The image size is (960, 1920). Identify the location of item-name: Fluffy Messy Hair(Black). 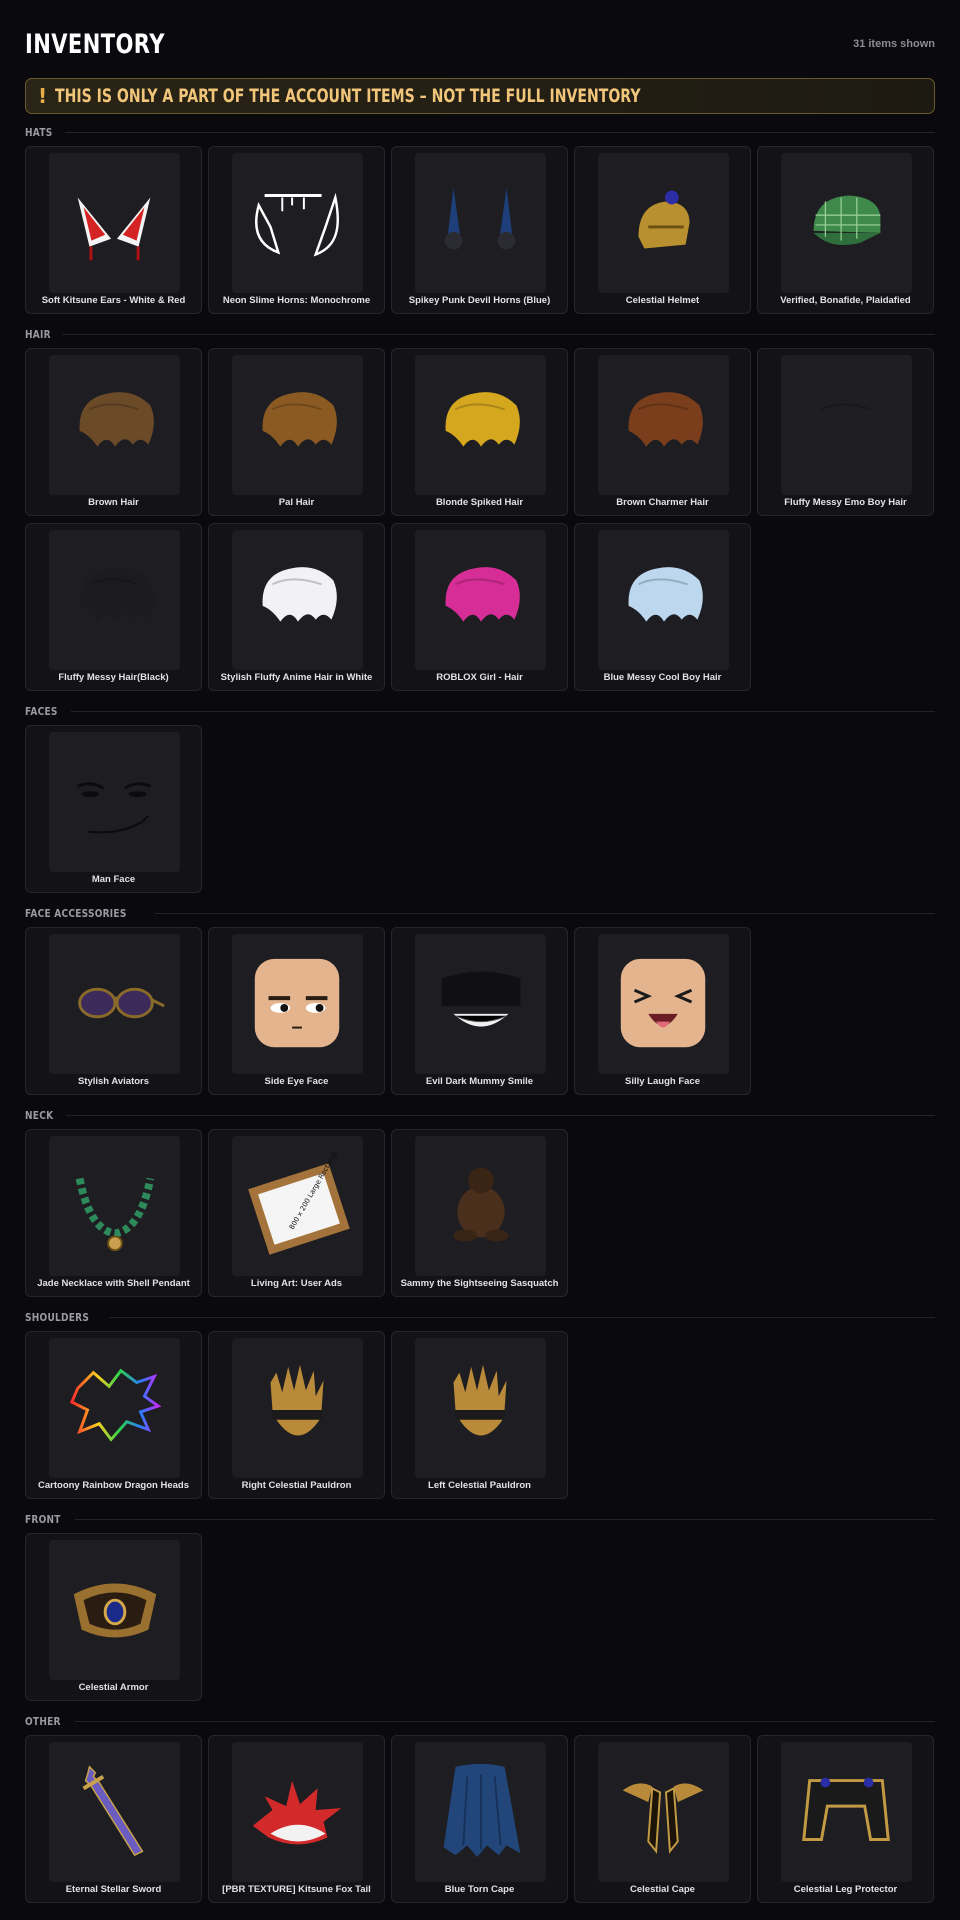
(113, 677).